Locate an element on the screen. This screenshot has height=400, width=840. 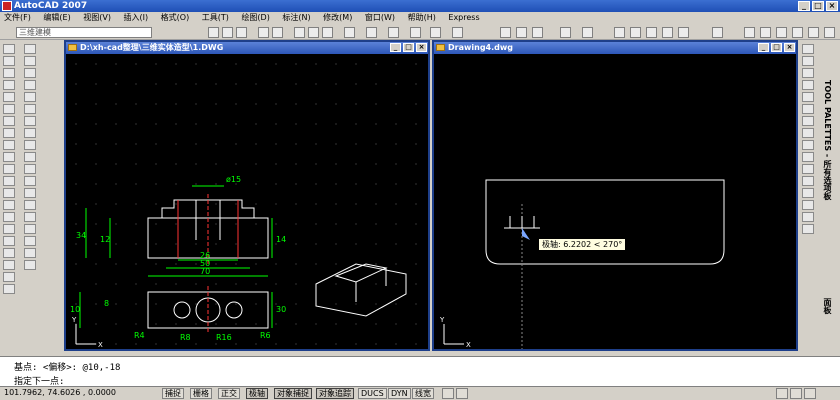
torus-icon is located at coordinates (9, 109).